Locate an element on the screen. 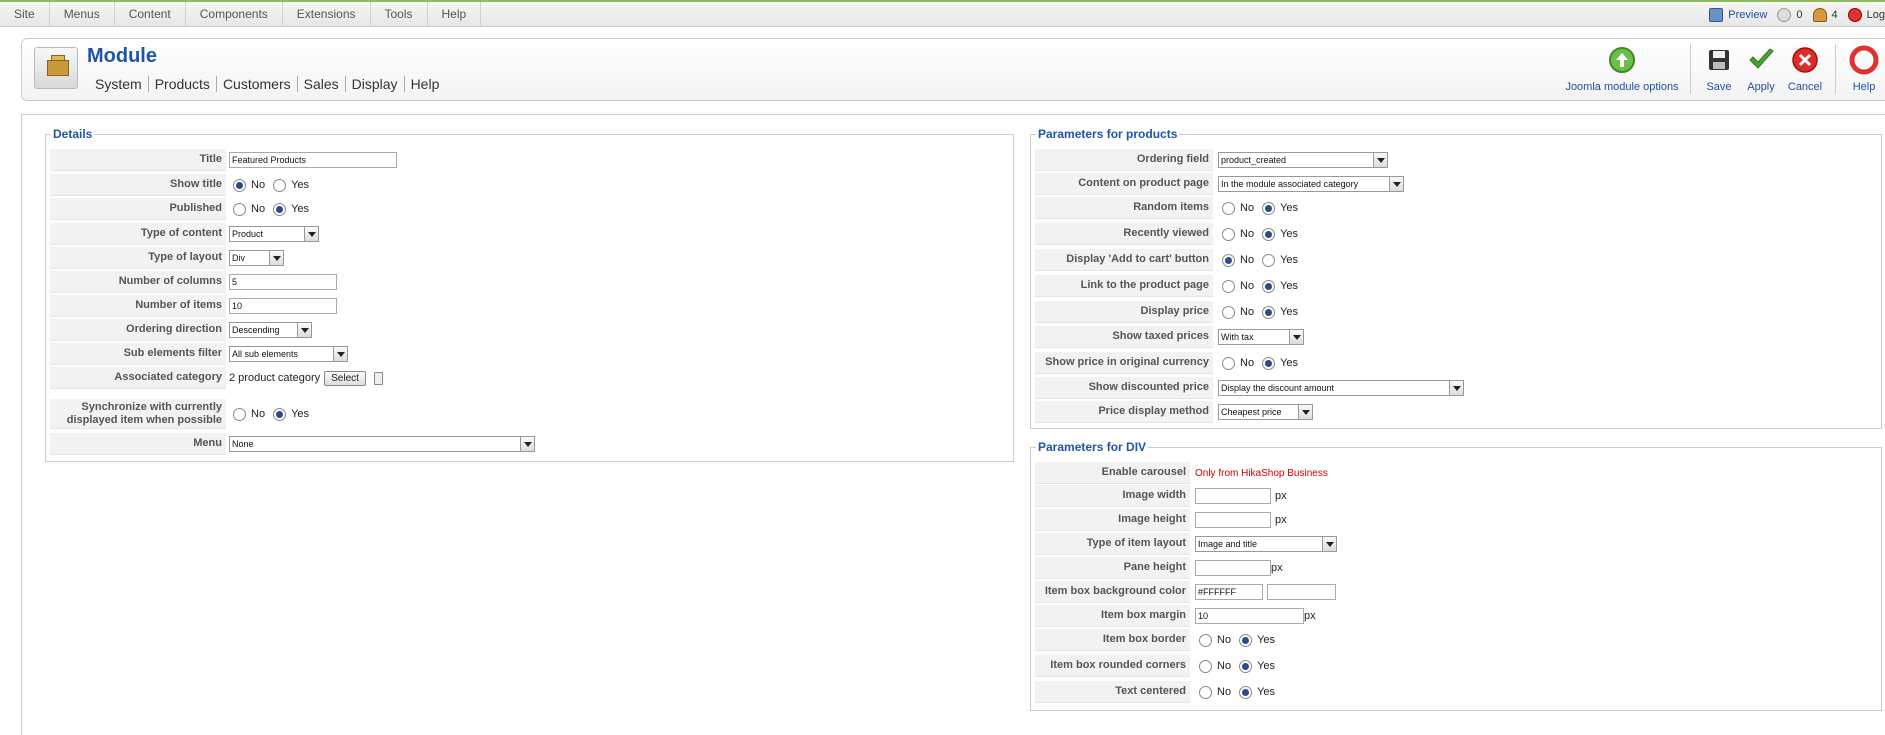 Image resolution: width=1885 pixels, height=735 pixels. orig-currency-yes-radio is located at coordinates (1269, 363).